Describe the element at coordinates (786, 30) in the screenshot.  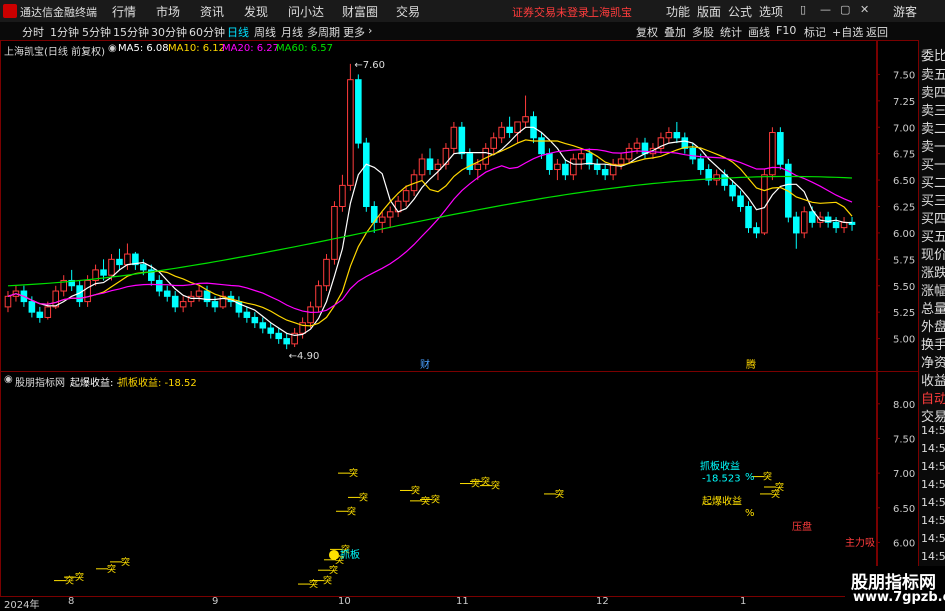
I see `btn-f10: F10` at that location.